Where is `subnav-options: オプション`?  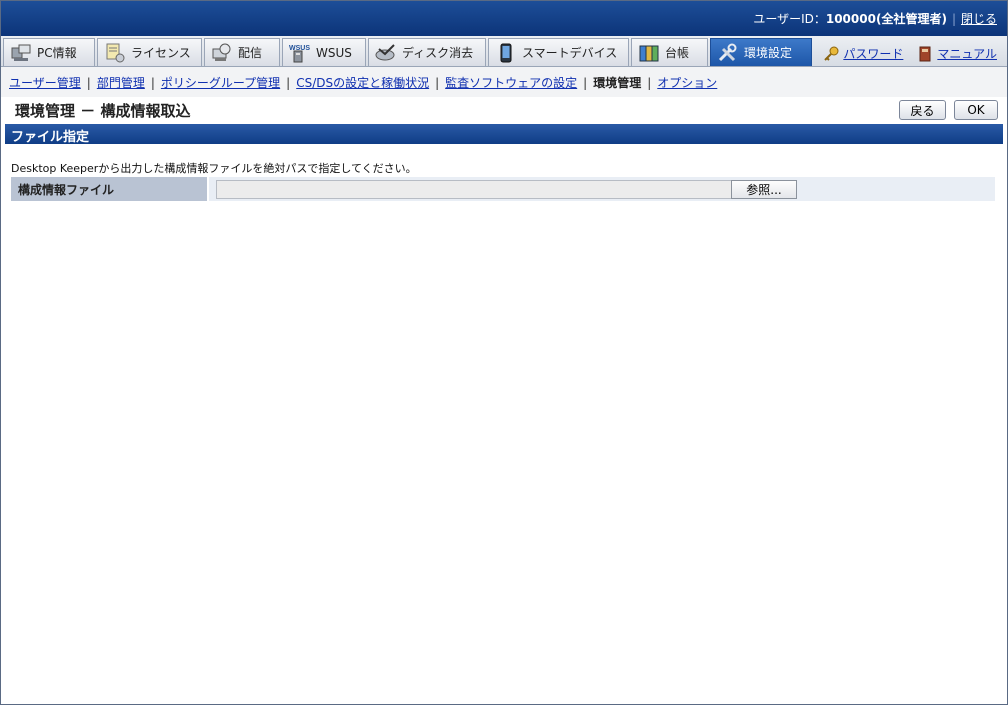 subnav-options: オプション is located at coordinates (687, 83).